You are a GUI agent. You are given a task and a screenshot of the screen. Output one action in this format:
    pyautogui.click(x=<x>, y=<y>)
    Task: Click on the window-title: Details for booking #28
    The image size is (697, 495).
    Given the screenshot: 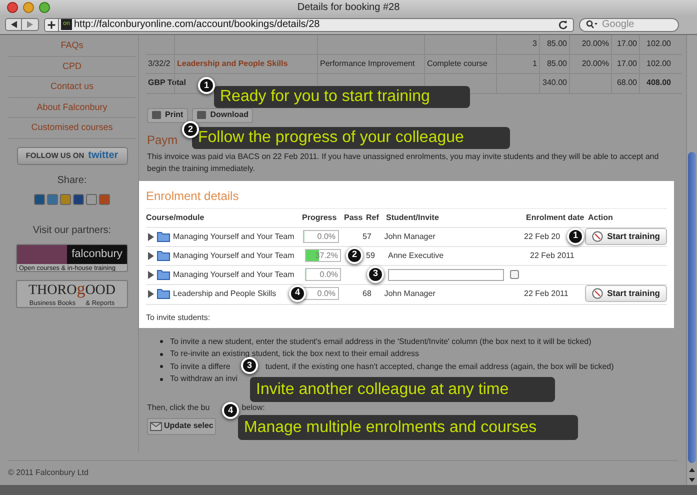 What is the action you would take?
    pyautogui.click(x=348, y=8)
    